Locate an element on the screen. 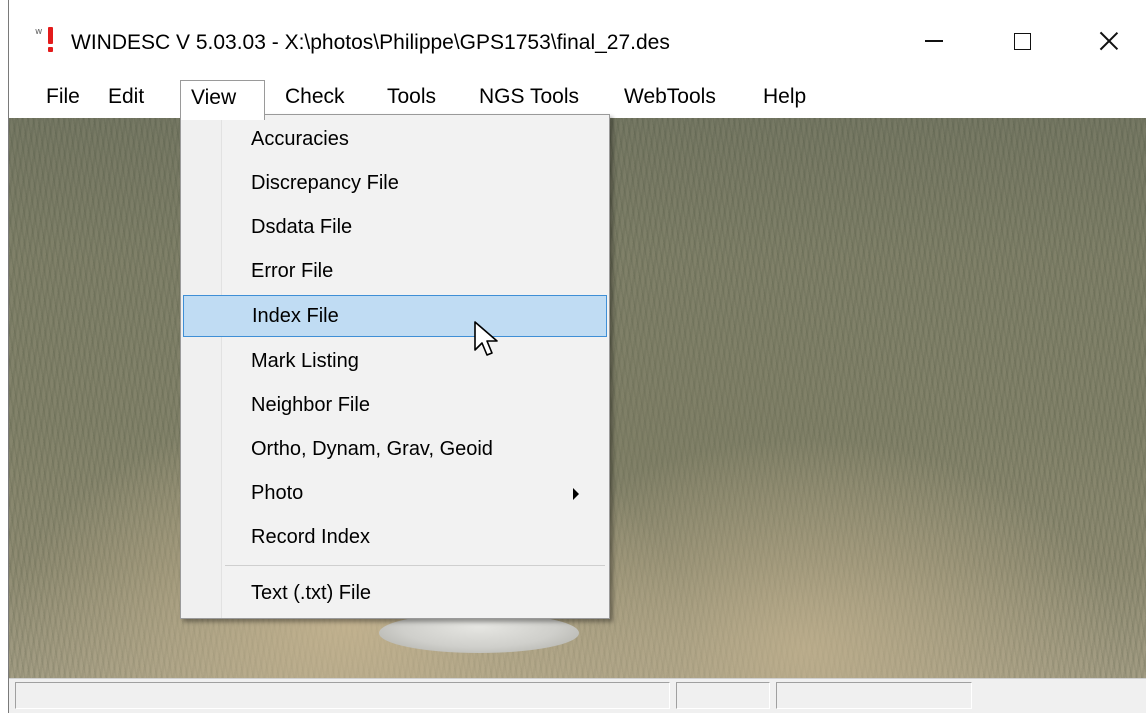 Image resolution: width=1146 pixels, height=713 pixels. menu-help: Help is located at coordinates (784, 97).